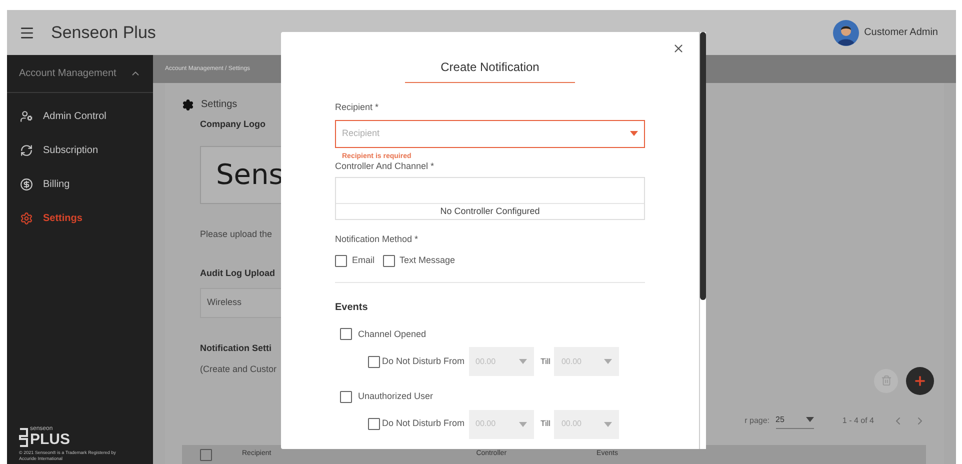 The height and width of the screenshot is (464, 962). I want to click on section-hint: (Create and Custor, so click(238, 369).